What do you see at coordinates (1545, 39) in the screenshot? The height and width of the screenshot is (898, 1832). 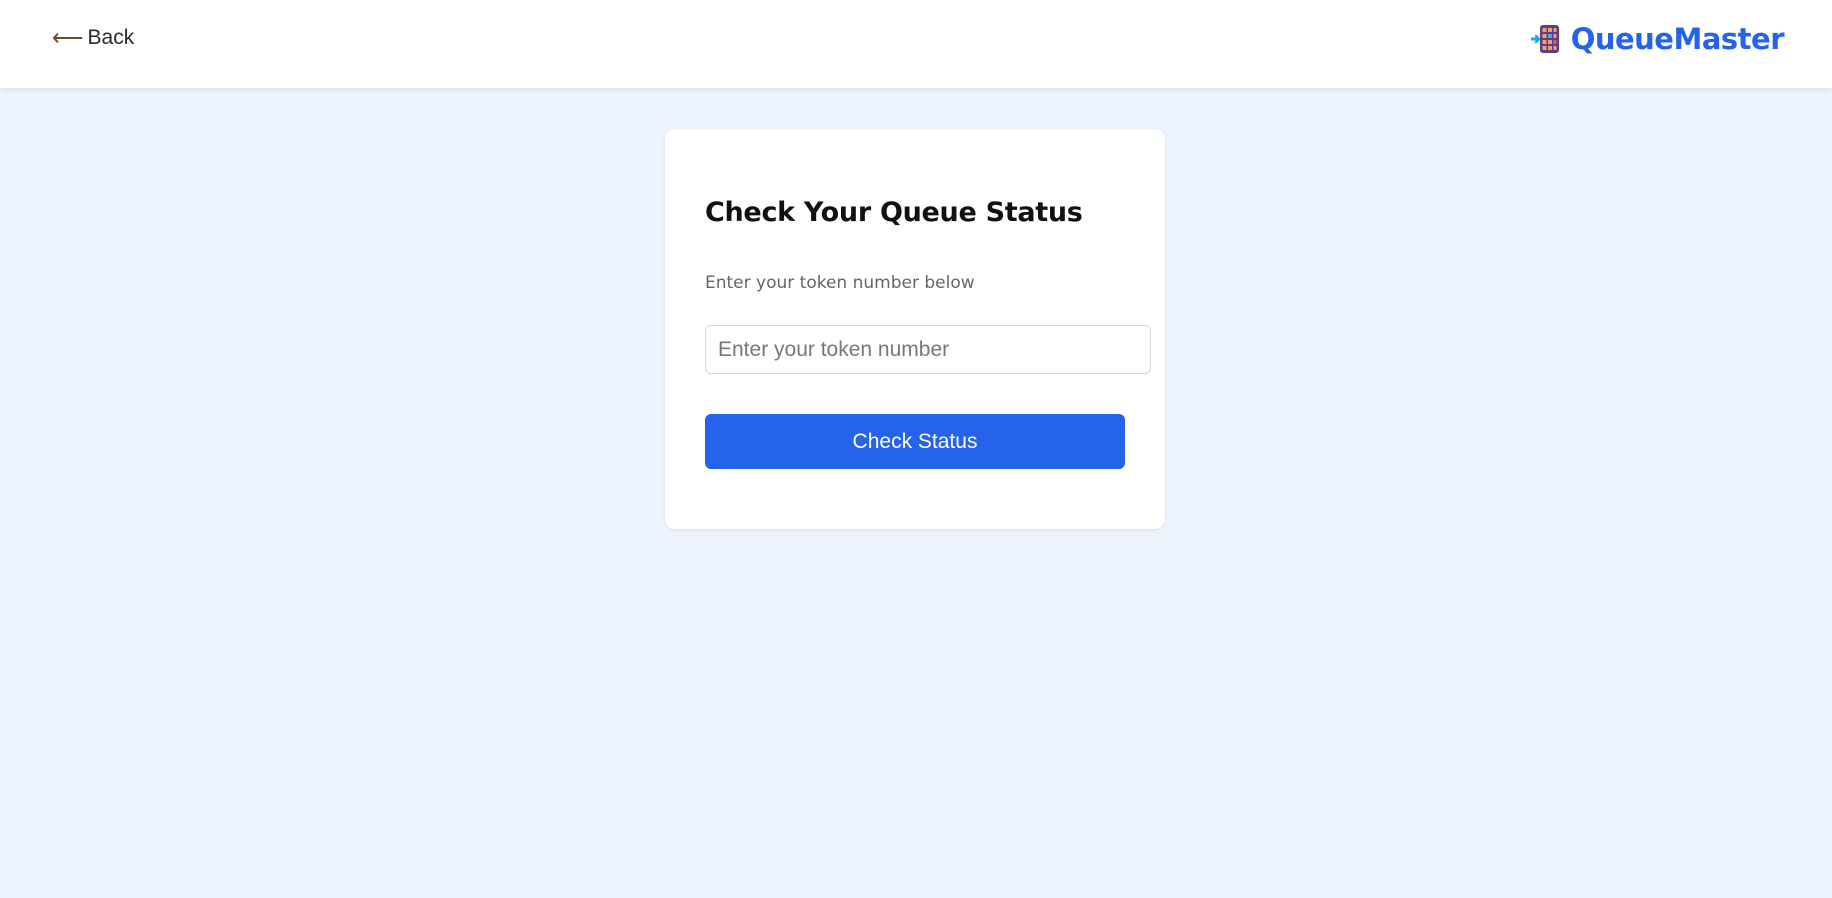 I see `queue-board-icon` at bounding box center [1545, 39].